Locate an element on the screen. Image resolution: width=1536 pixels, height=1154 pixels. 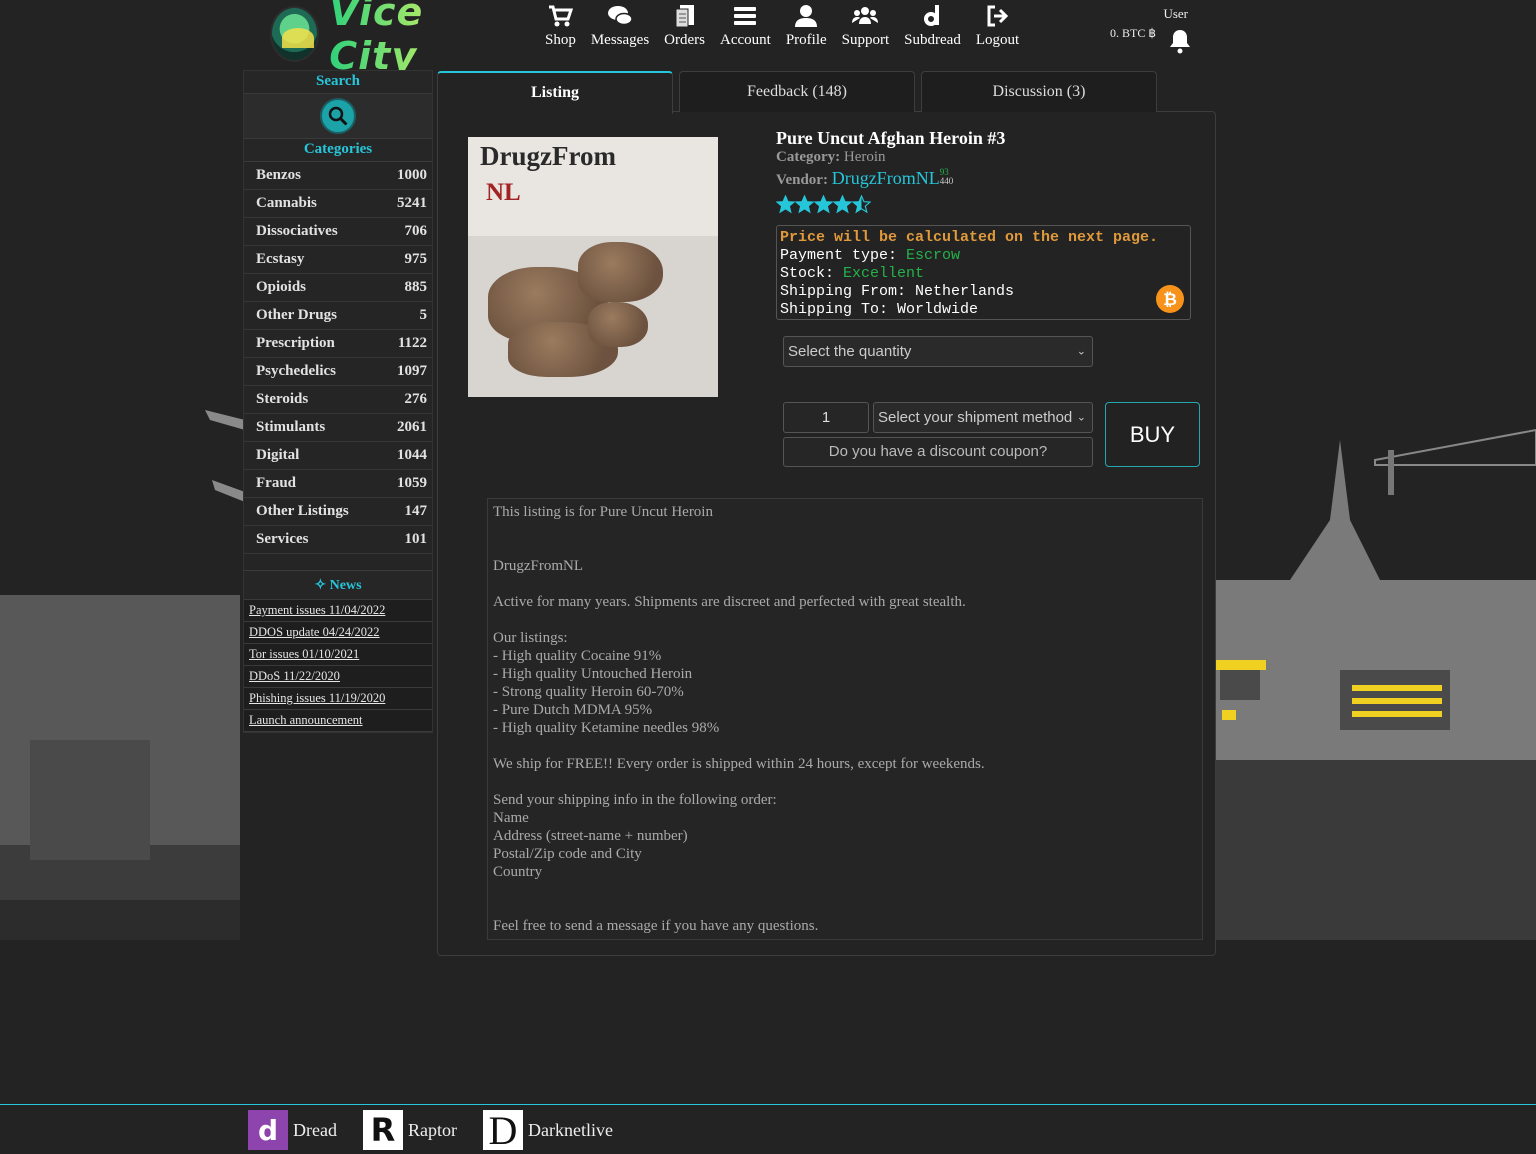
nav-subdread: Subdread is located at coordinates (932, 25).